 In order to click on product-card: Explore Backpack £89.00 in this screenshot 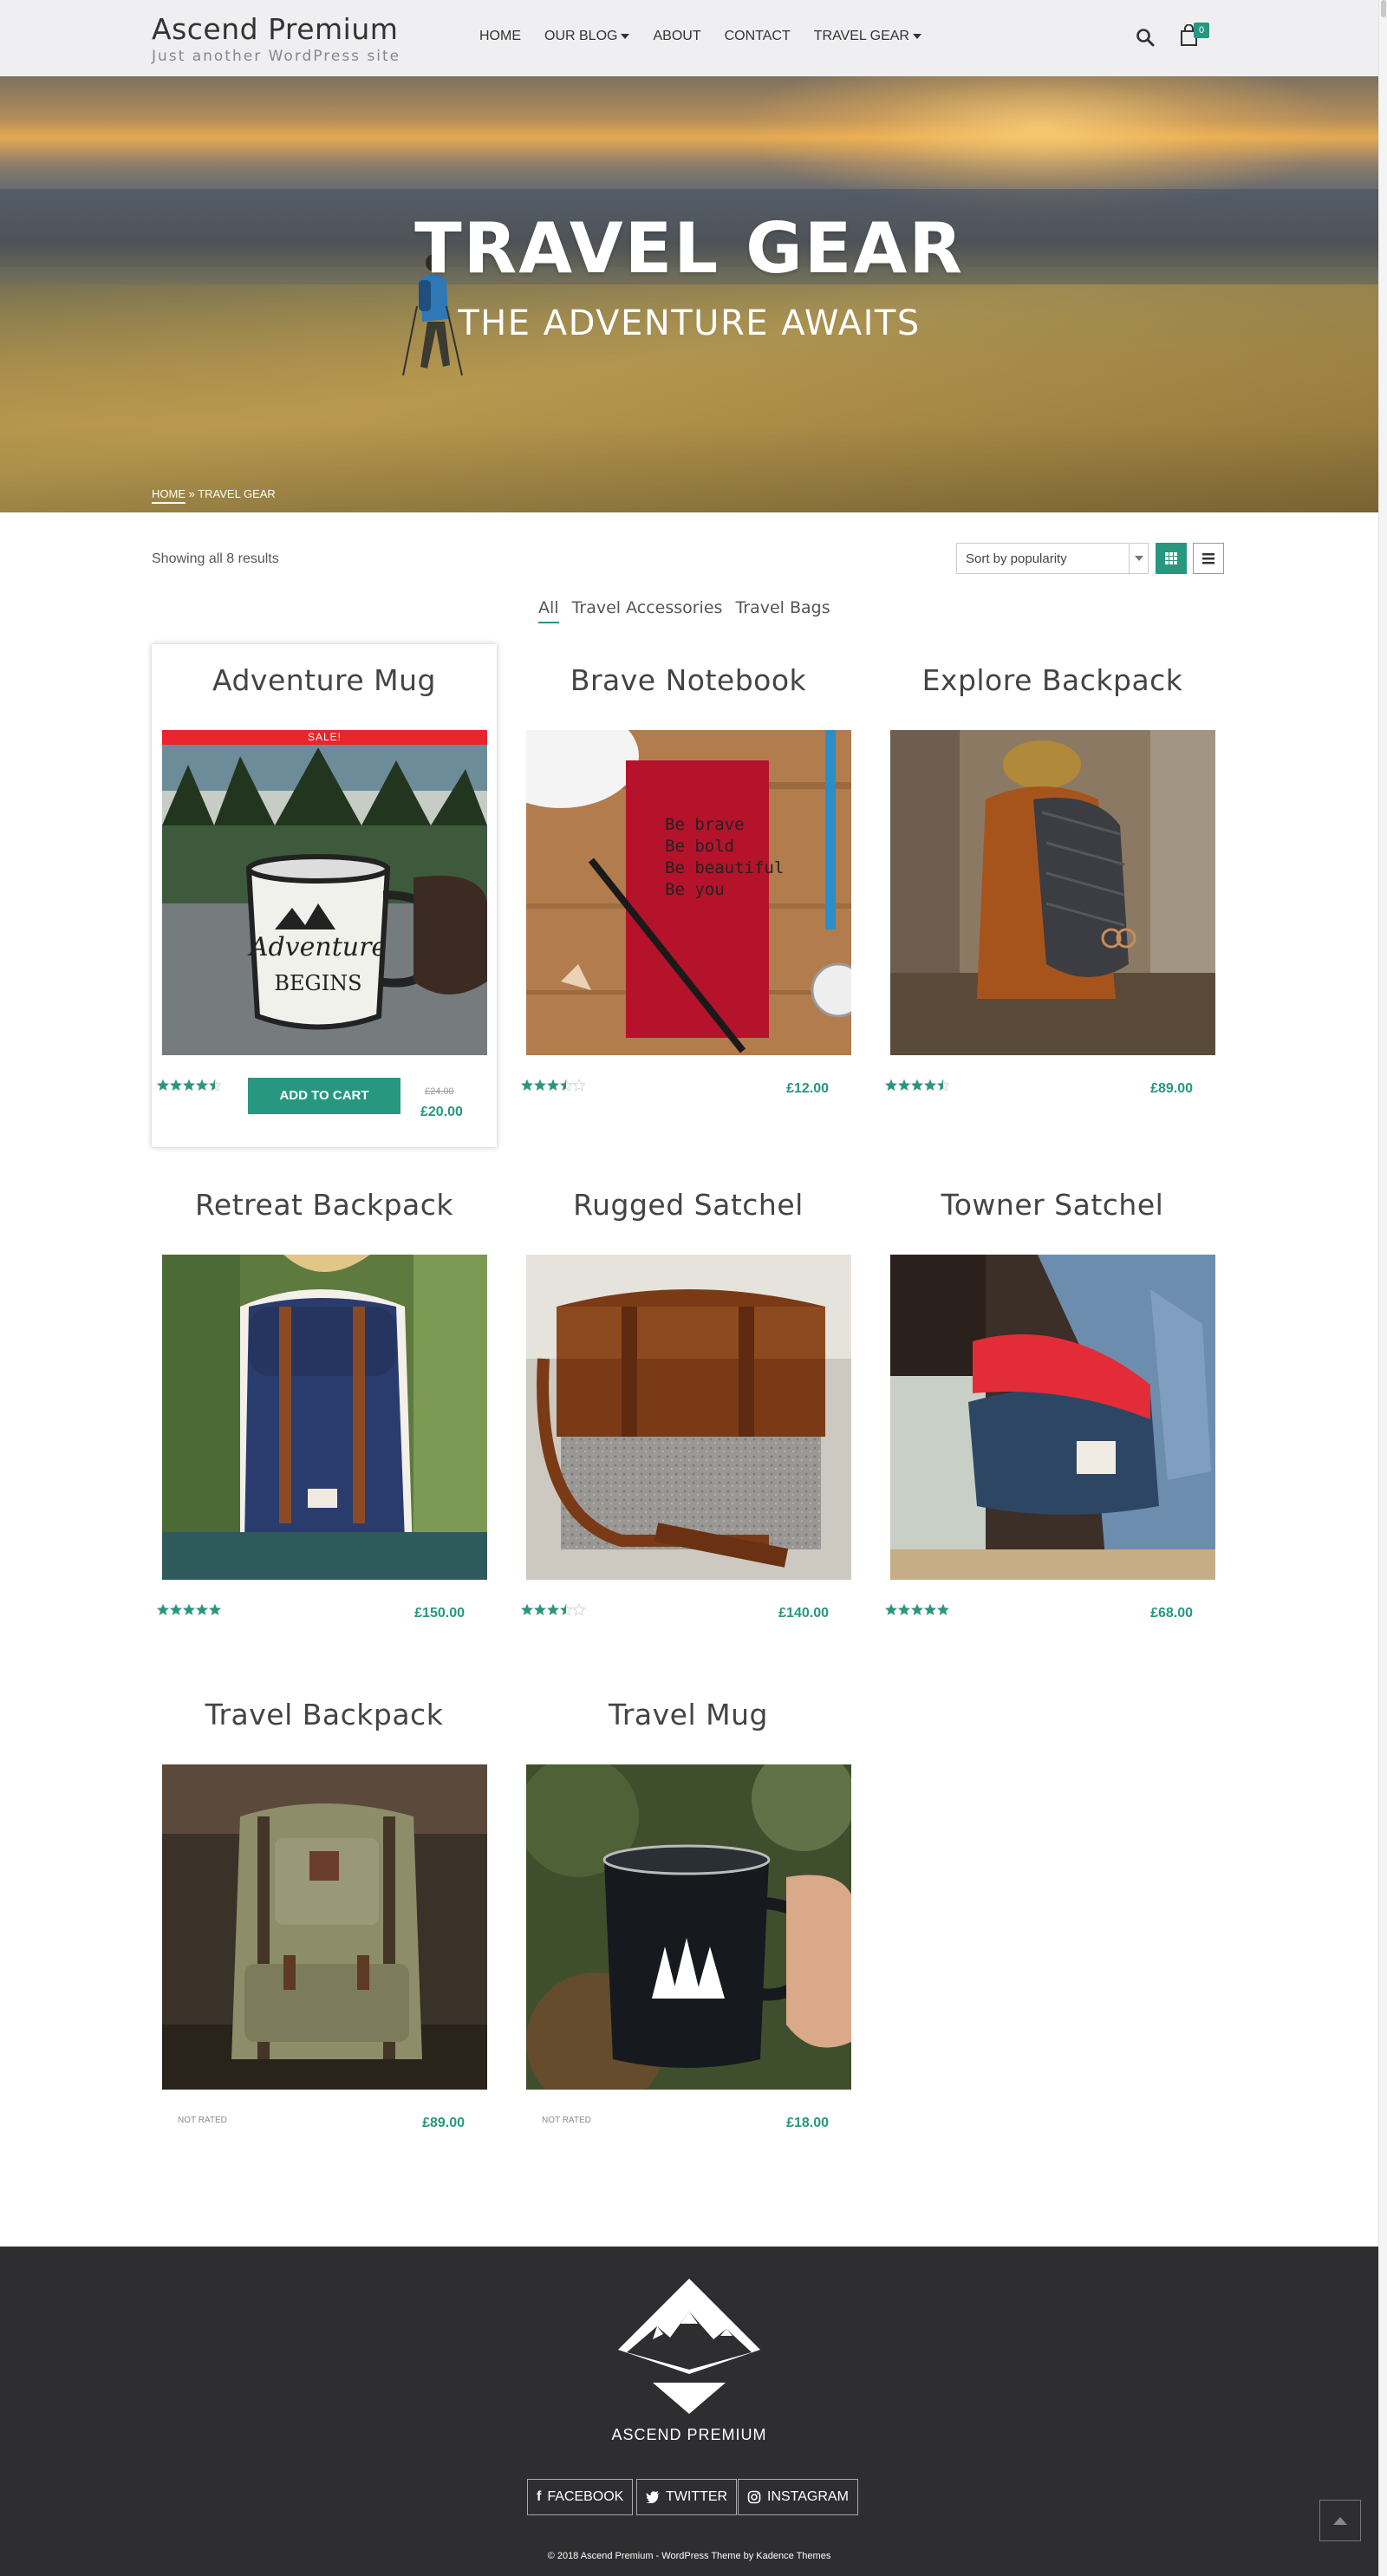, I will do `click(1052, 895)`.